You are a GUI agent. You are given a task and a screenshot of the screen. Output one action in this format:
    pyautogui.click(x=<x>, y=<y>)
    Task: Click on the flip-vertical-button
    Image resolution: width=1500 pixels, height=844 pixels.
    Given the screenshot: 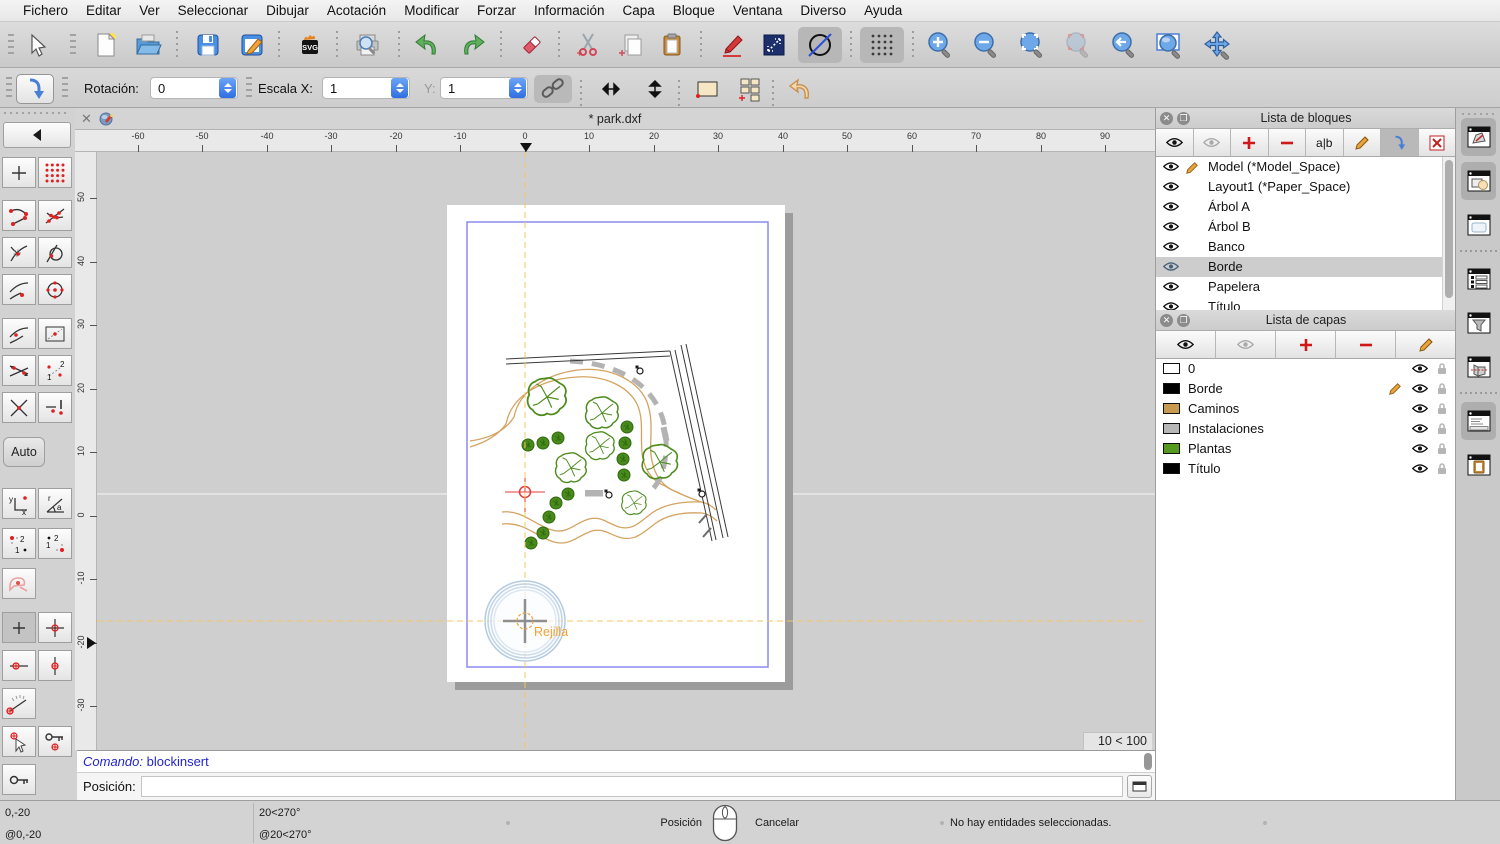 What is the action you would take?
    pyautogui.click(x=655, y=89)
    